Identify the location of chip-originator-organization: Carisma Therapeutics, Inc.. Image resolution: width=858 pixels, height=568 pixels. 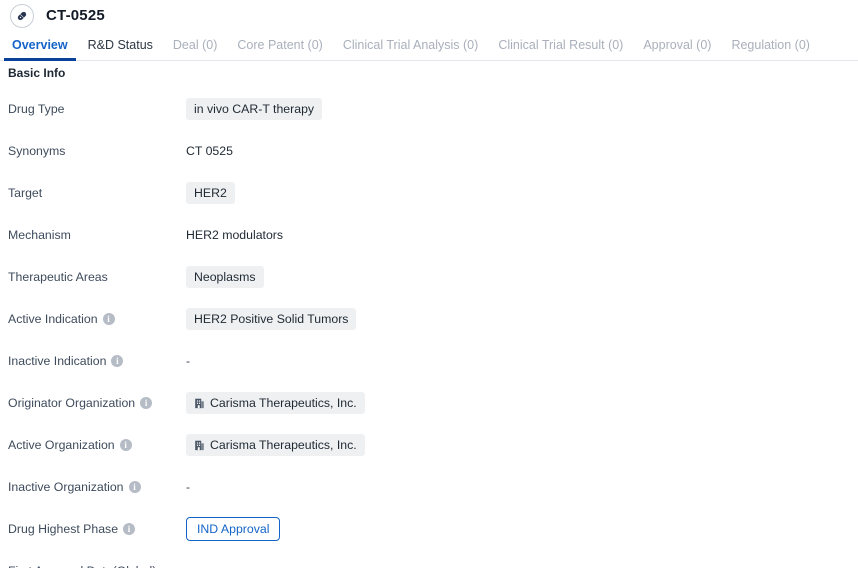
(275, 403).